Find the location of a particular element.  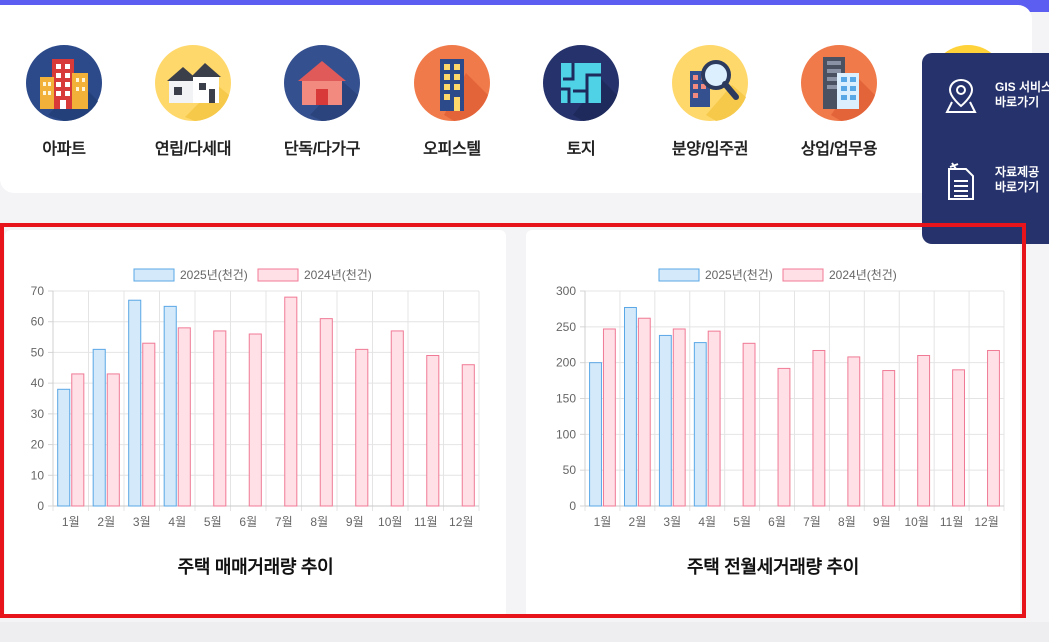

x-tick-label: 9월 is located at coordinates (882, 522).